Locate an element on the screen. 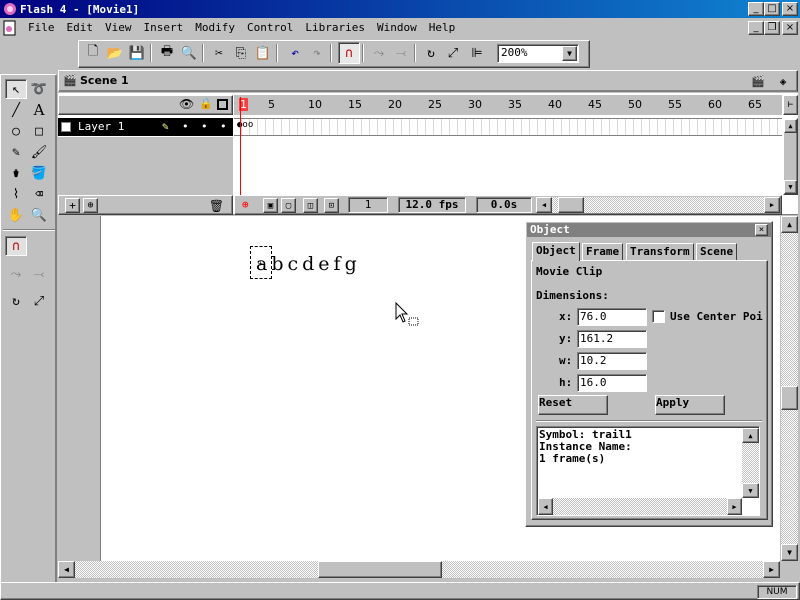 The image size is (800, 600). h-input: 16.0 is located at coordinates (612, 383).